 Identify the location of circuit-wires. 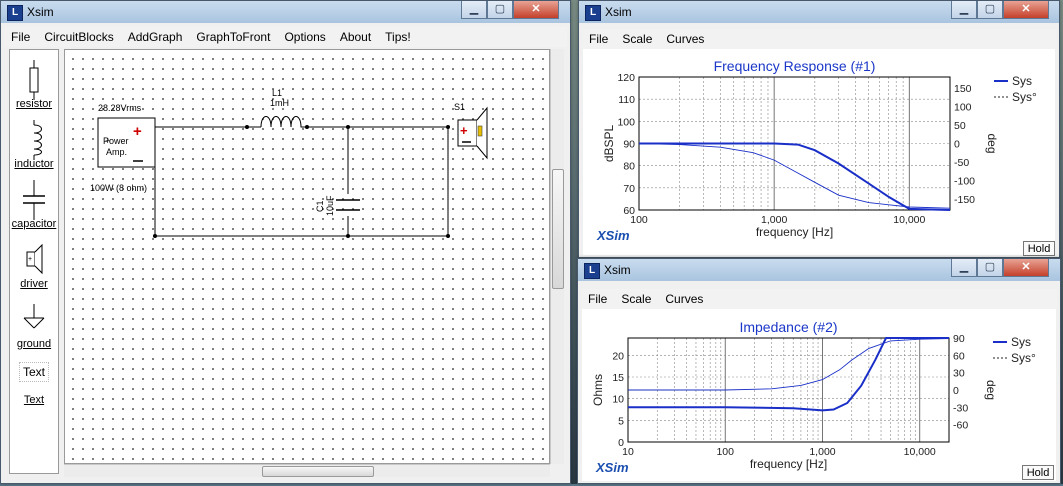
(302, 181).